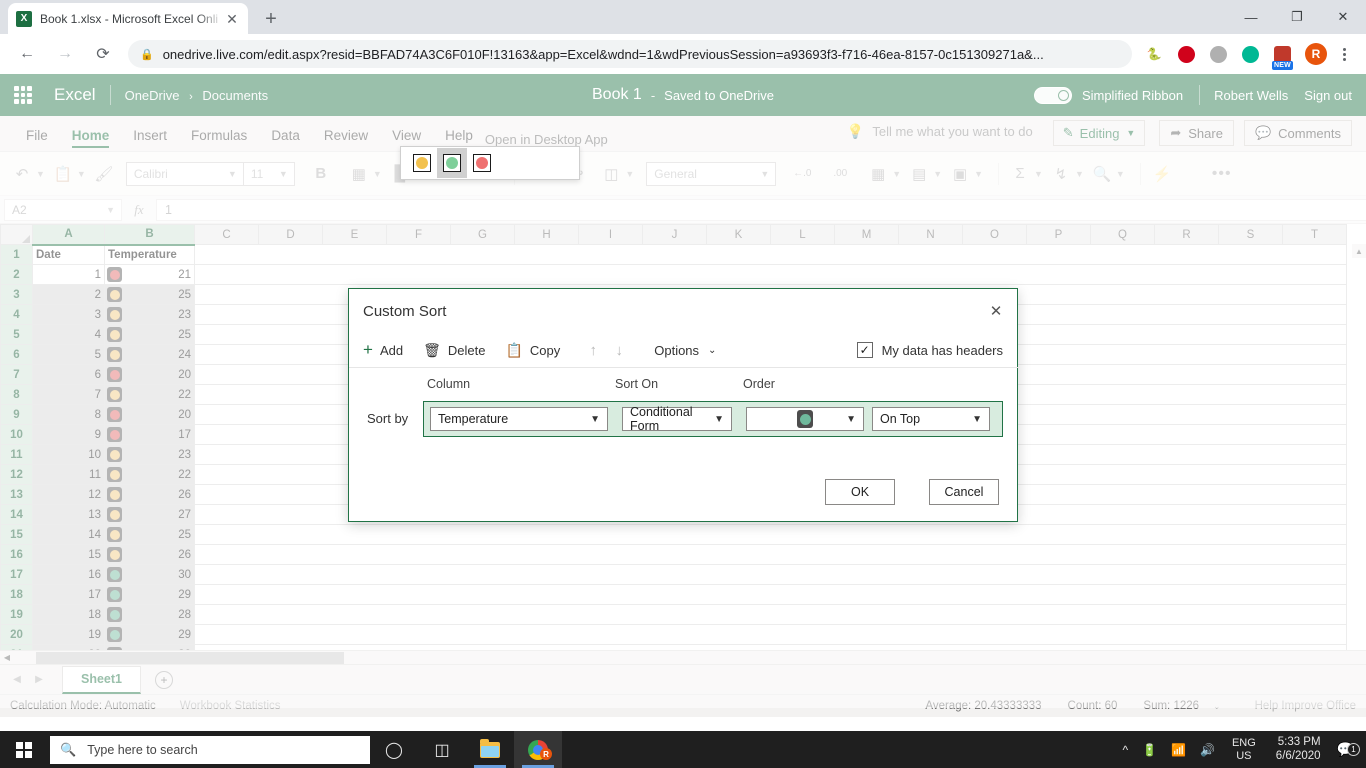 The image size is (1366, 768). Describe the element at coordinates (519, 419) in the screenshot. I see `sort-column-dropdown: Temperature ▼` at that location.